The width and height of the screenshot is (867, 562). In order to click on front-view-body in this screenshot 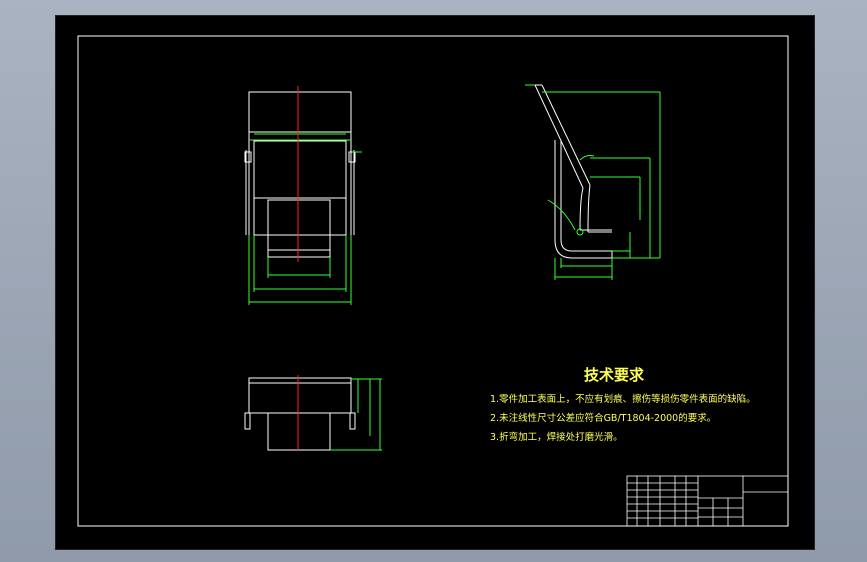, I will do `click(300, 169)`.